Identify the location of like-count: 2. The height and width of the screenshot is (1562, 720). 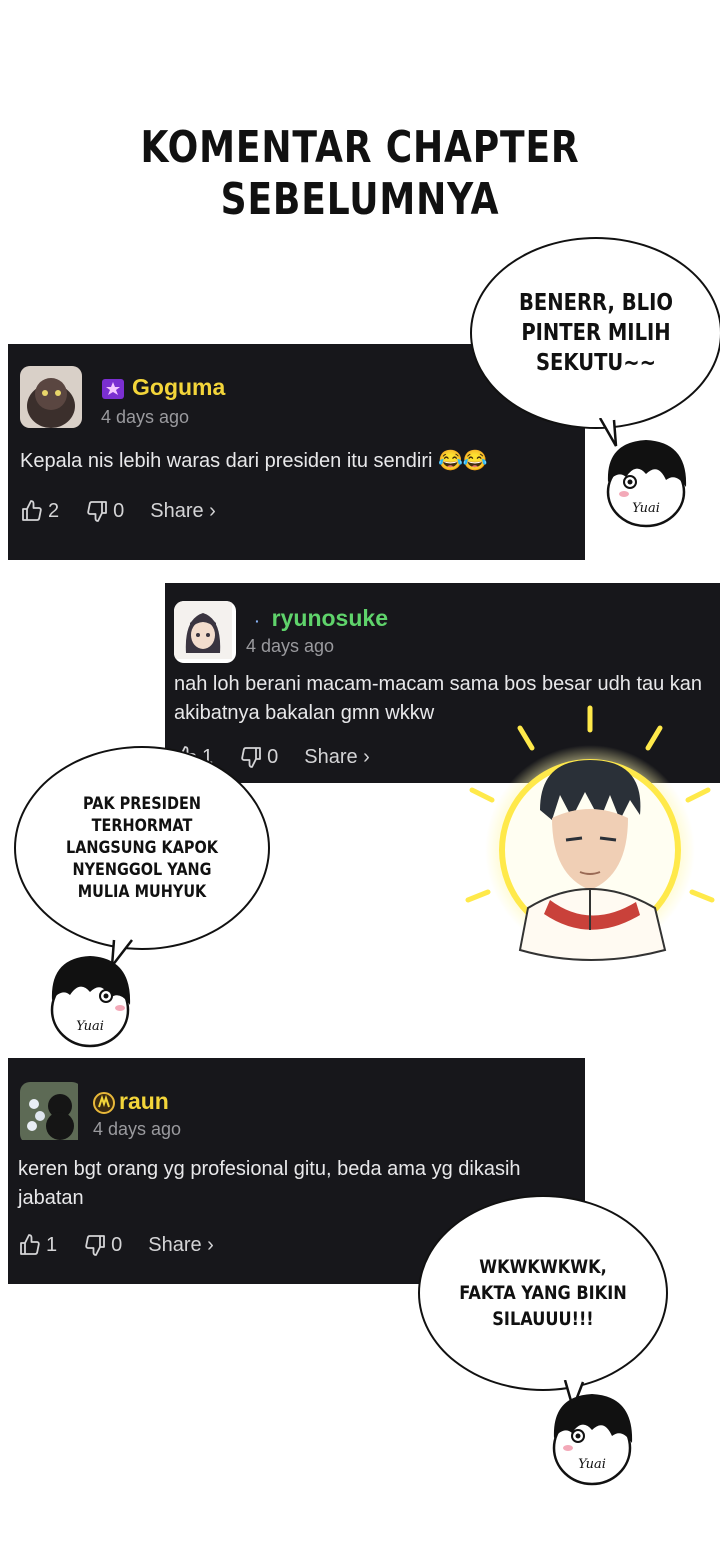
(54, 510).